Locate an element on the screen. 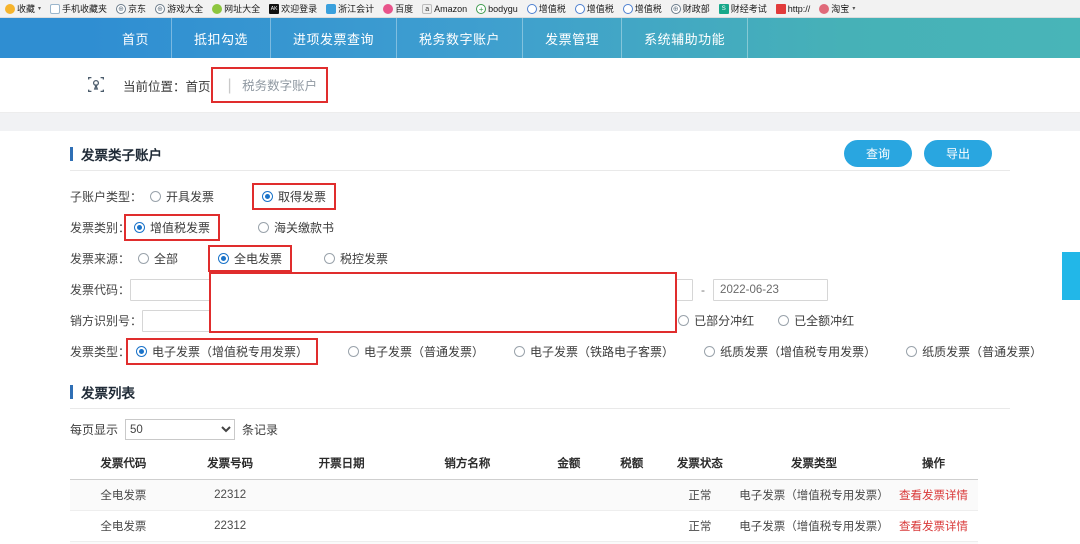  radio-type-paper-general: 纸质发票（普通发票） is located at coordinates (974, 351).